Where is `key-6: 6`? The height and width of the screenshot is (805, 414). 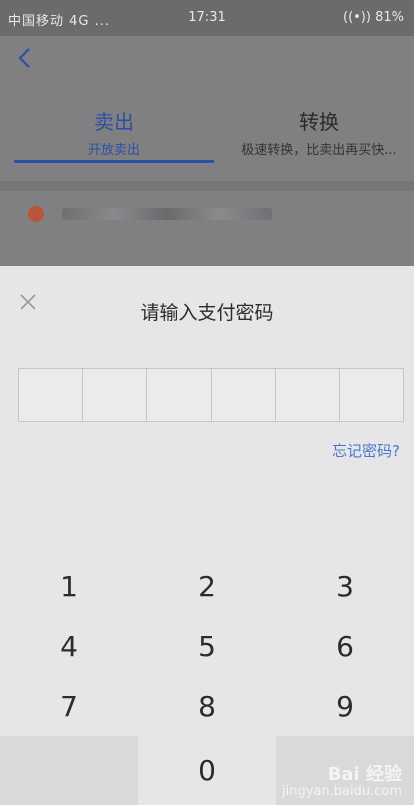 key-6: 6 is located at coordinates (345, 646).